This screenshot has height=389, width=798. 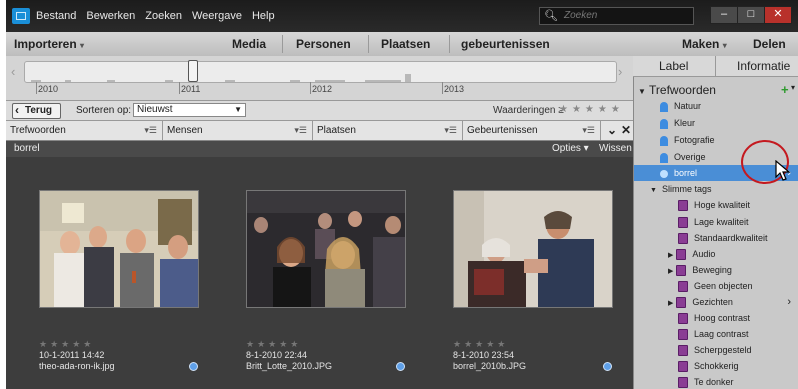 I want to click on chevron-down-icon: ⌄, so click(x=612, y=130).